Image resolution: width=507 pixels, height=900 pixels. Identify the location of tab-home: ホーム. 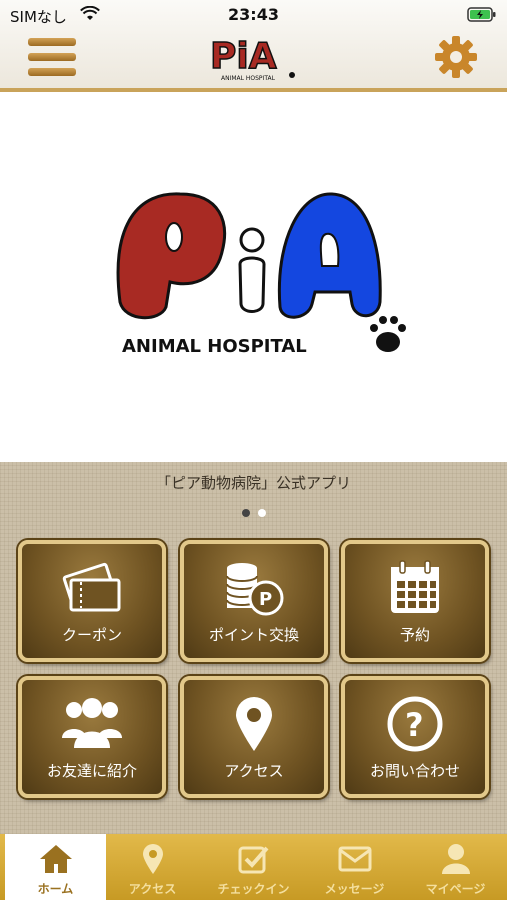
(55, 867).